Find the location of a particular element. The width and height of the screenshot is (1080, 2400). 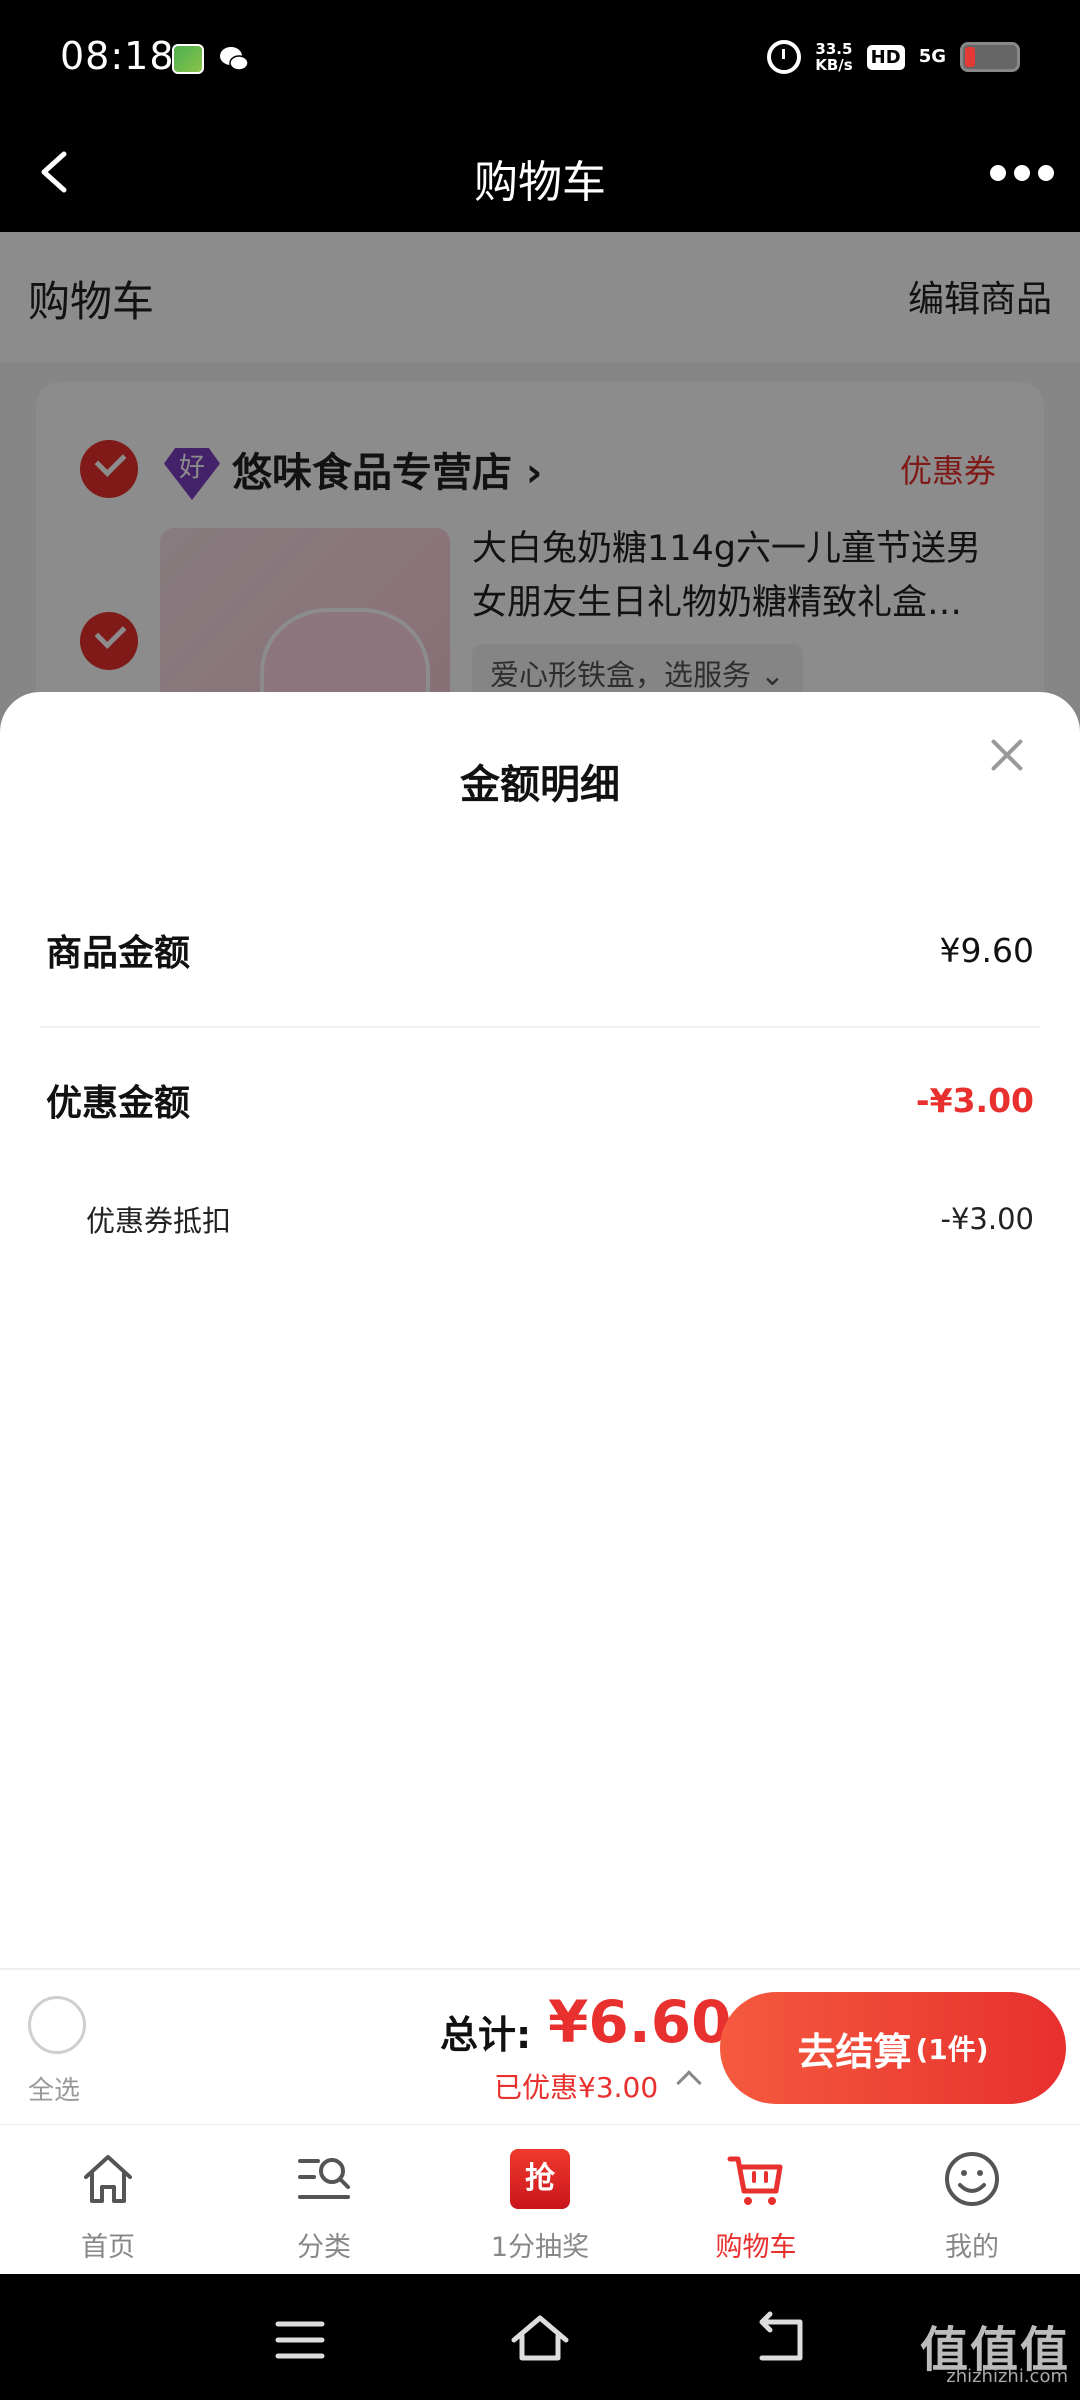

nav-home: 首页 is located at coordinates (108, 2199).